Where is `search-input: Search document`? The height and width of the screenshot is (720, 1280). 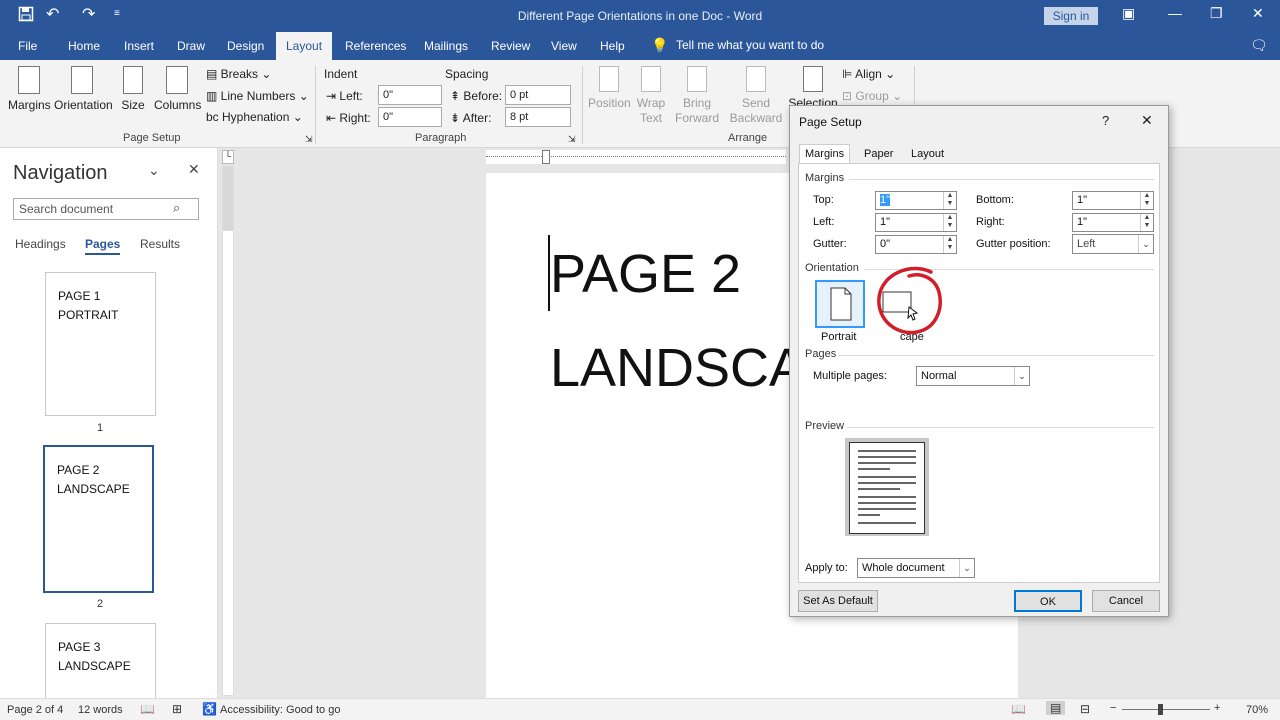 search-input: Search document is located at coordinates (106, 209).